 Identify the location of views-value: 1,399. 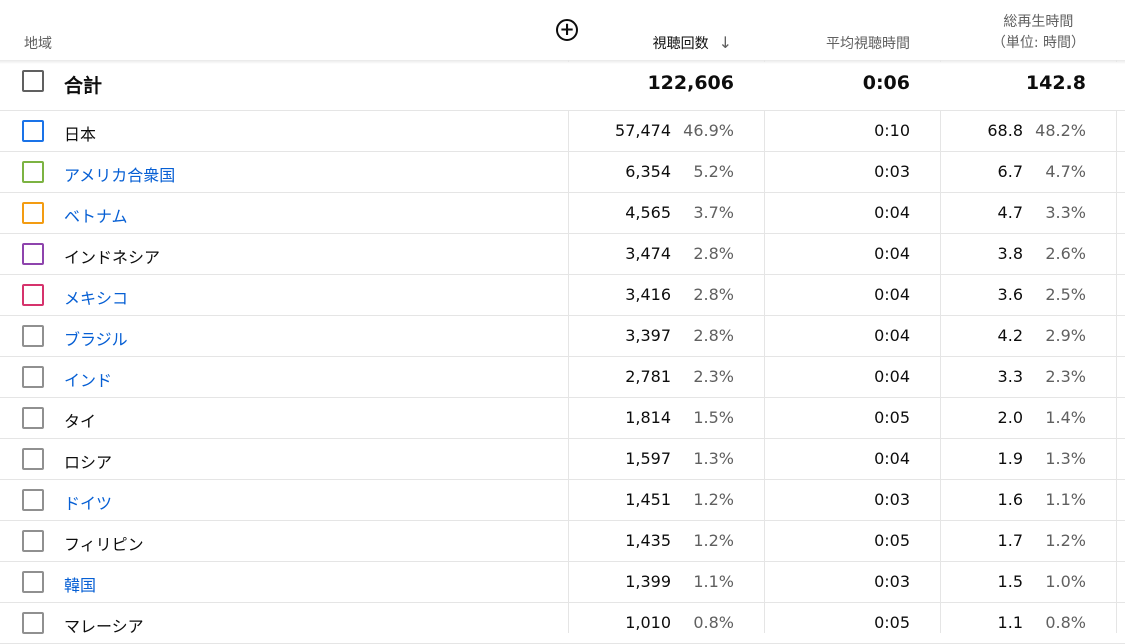
(648, 581).